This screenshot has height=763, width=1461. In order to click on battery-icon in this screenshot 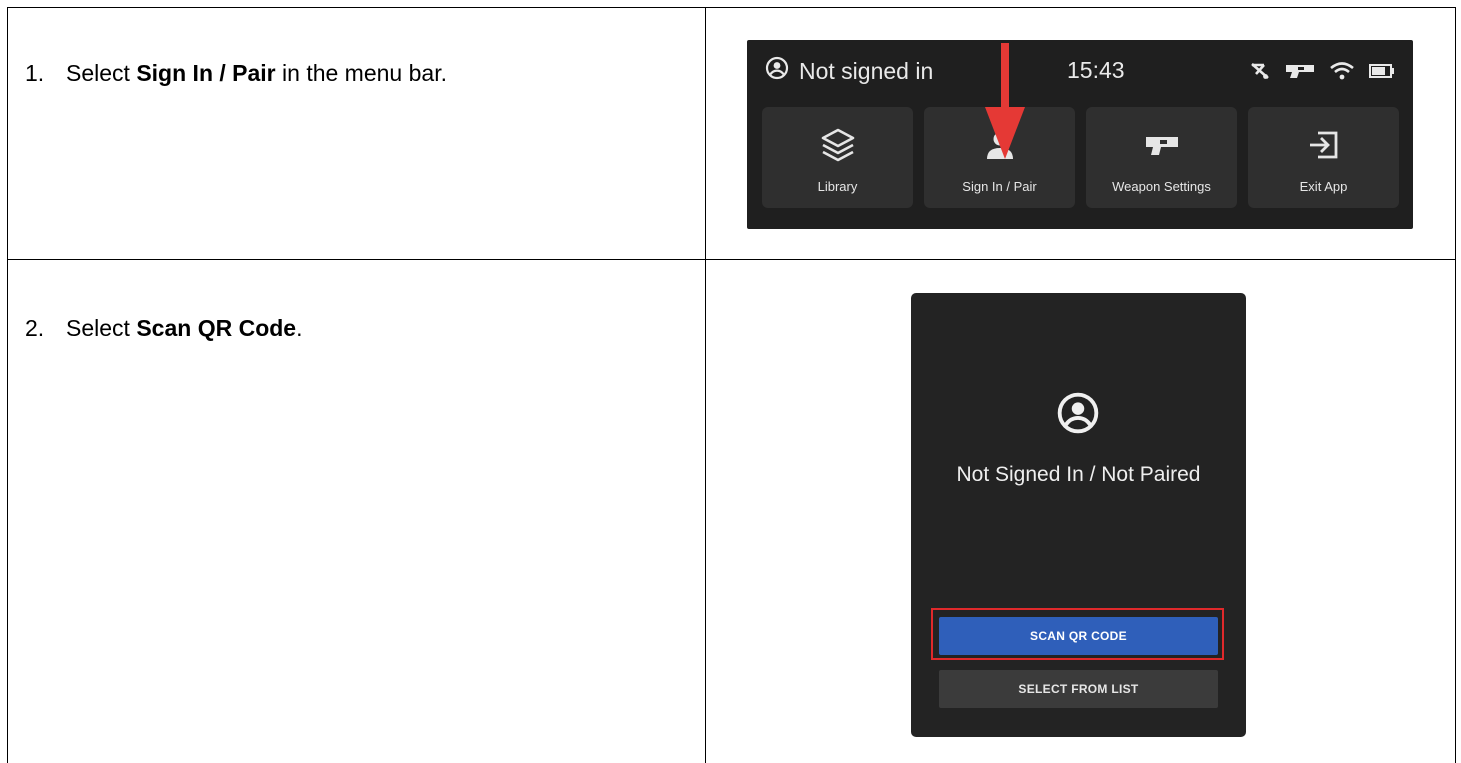, I will do `click(1382, 73)`.